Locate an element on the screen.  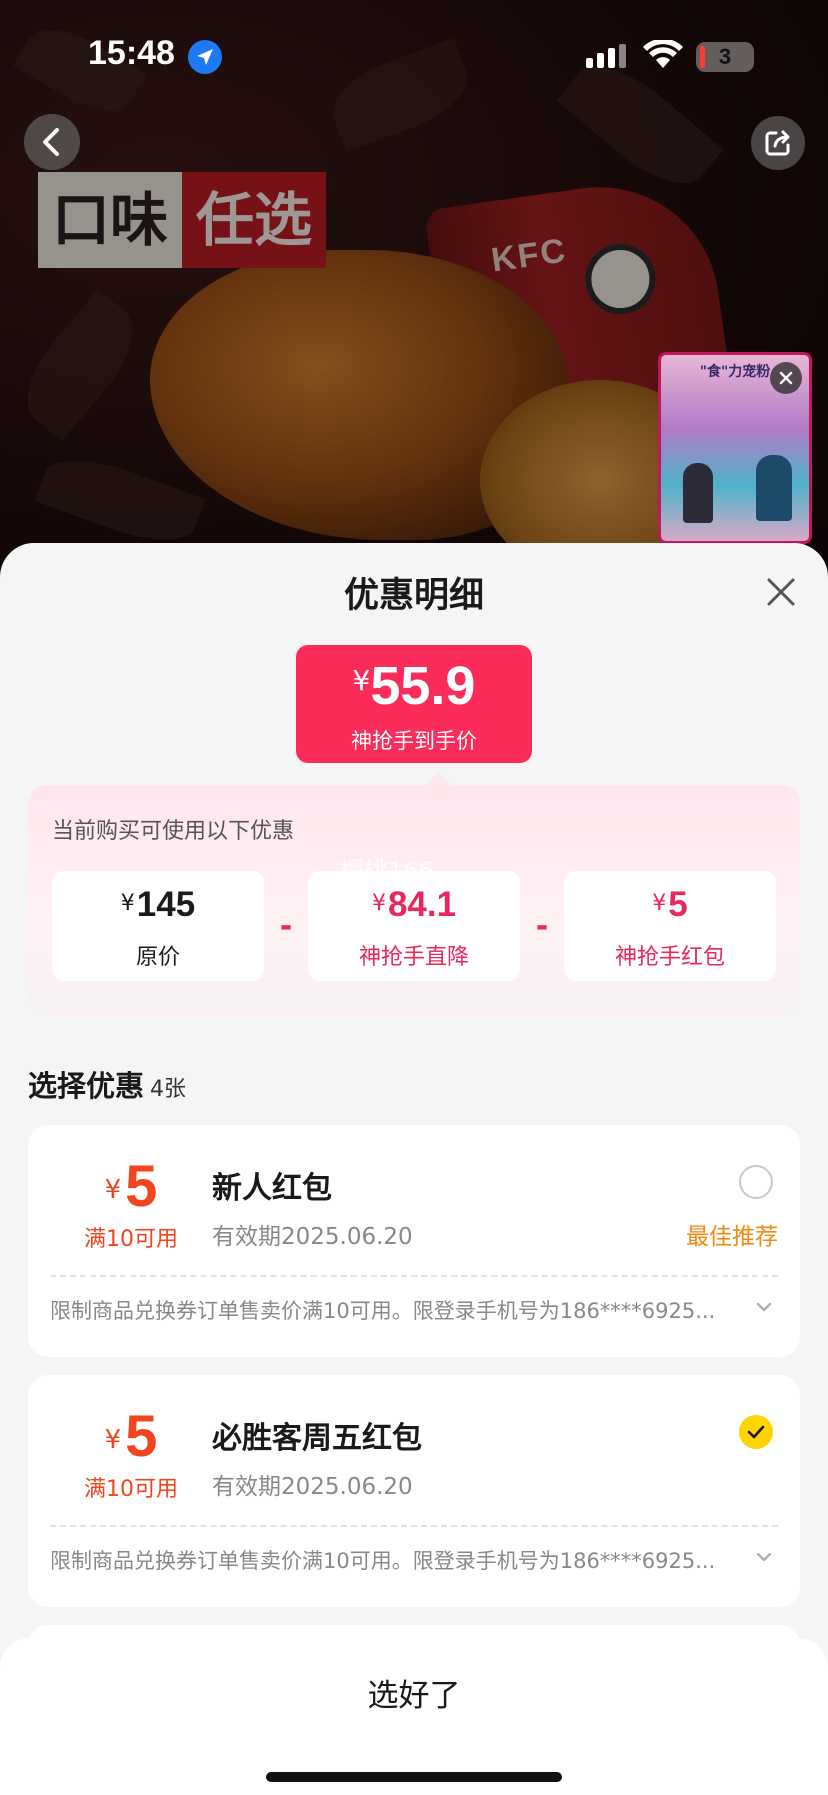
battery-icon: 3 is located at coordinates (725, 57).